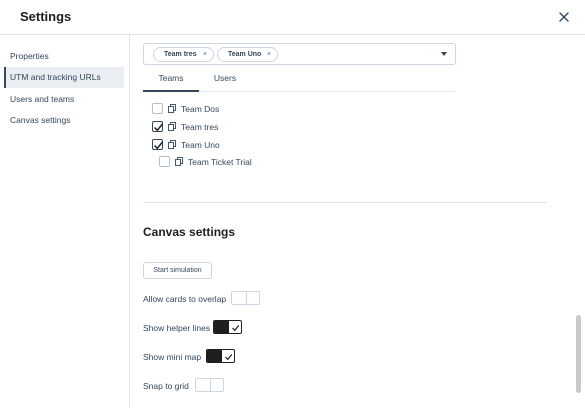 The image size is (585, 408). What do you see at coordinates (166, 386) in the screenshot?
I see `toggle-label: Snap to grid` at bounding box center [166, 386].